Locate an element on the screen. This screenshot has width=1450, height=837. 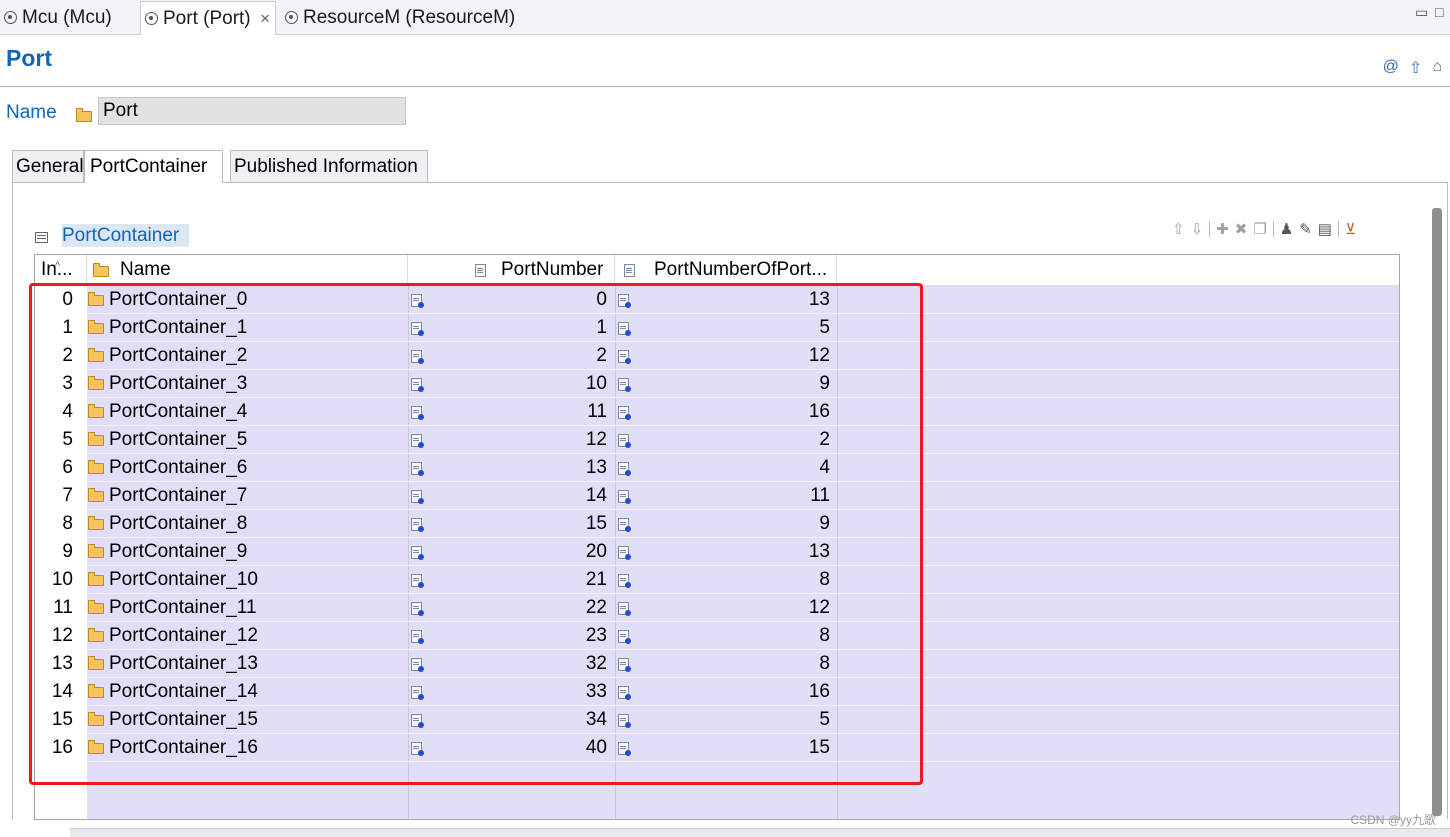
row-name: PortContainer_9 is located at coordinates (178, 552).